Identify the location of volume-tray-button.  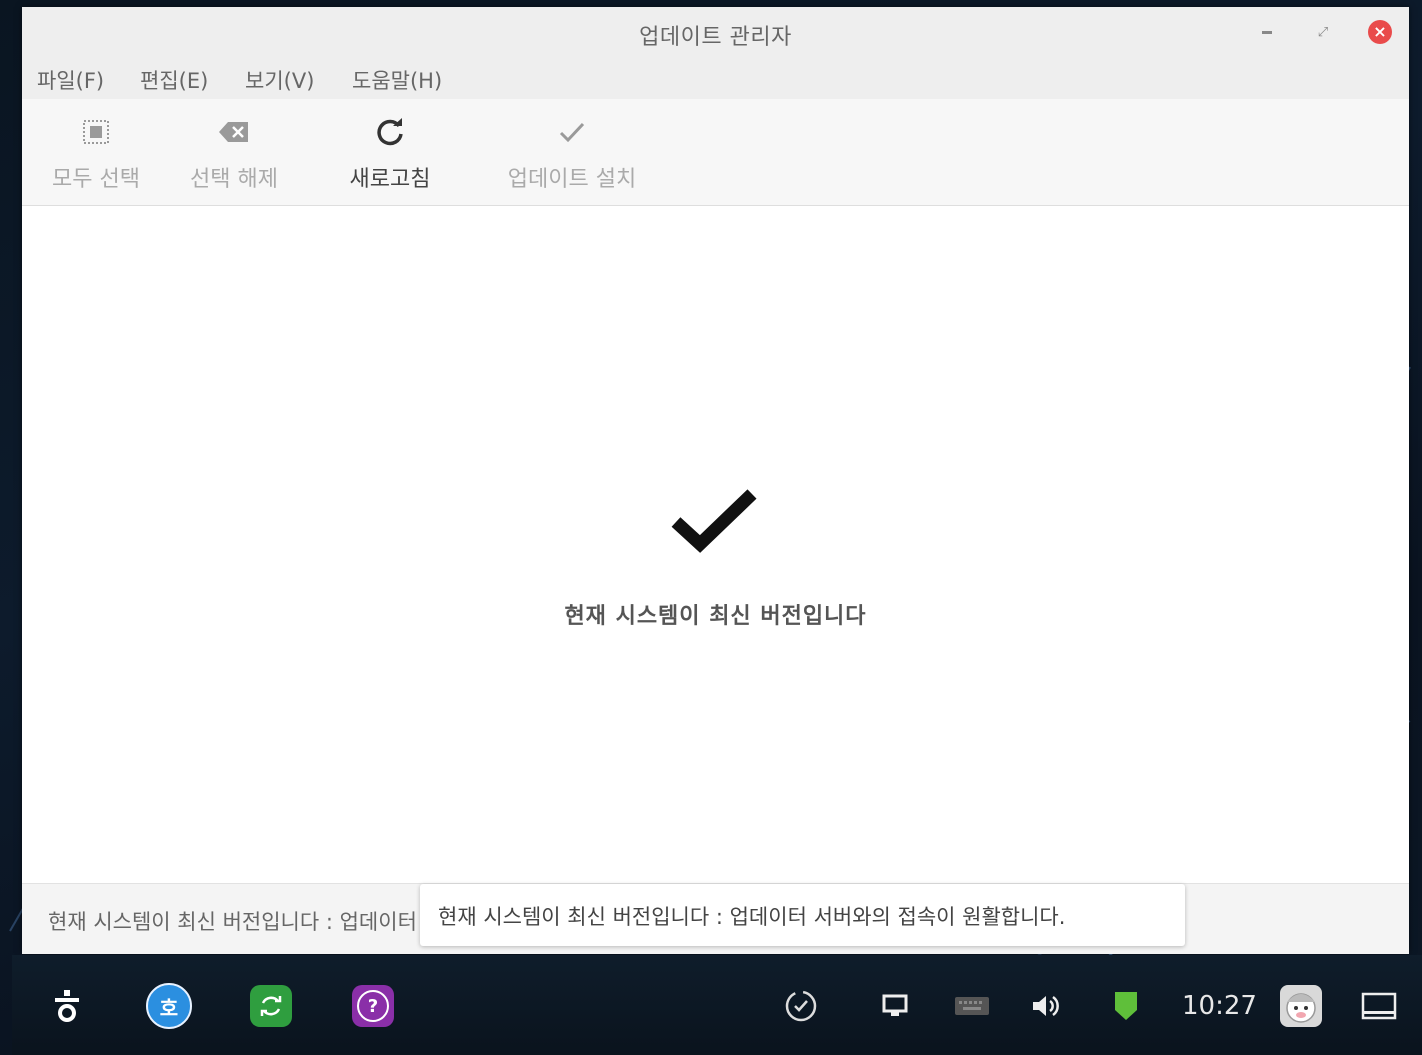
(1047, 1006).